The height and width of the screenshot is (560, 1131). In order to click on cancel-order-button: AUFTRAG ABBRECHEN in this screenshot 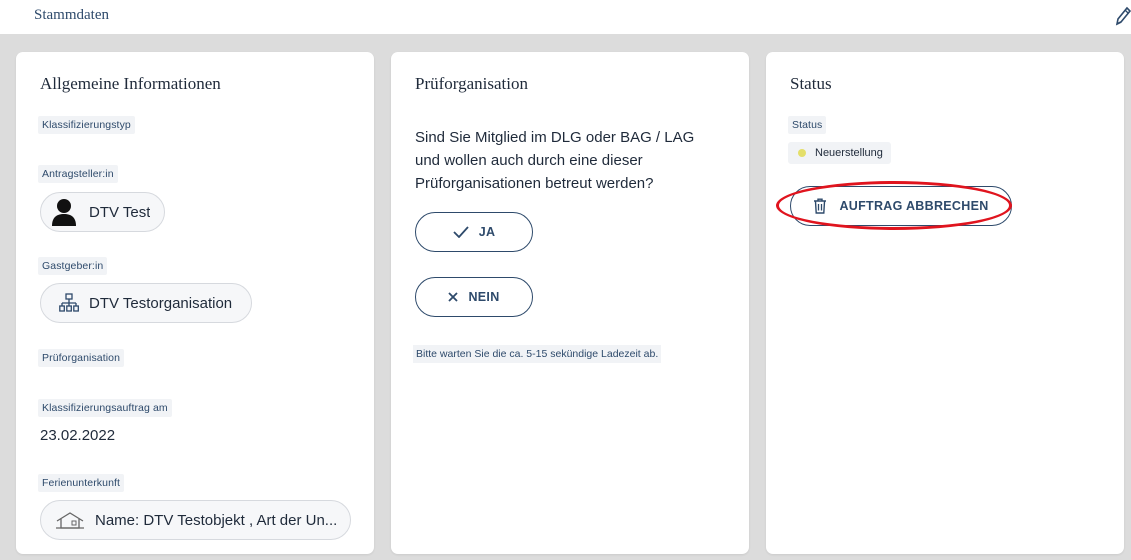, I will do `click(901, 206)`.